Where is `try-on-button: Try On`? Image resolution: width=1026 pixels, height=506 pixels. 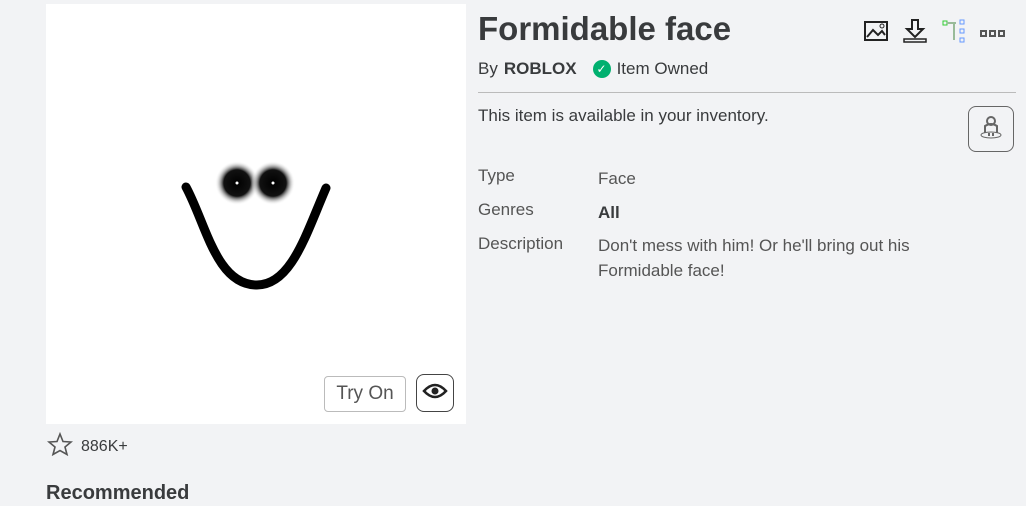 try-on-button: Try On is located at coordinates (365, 394).